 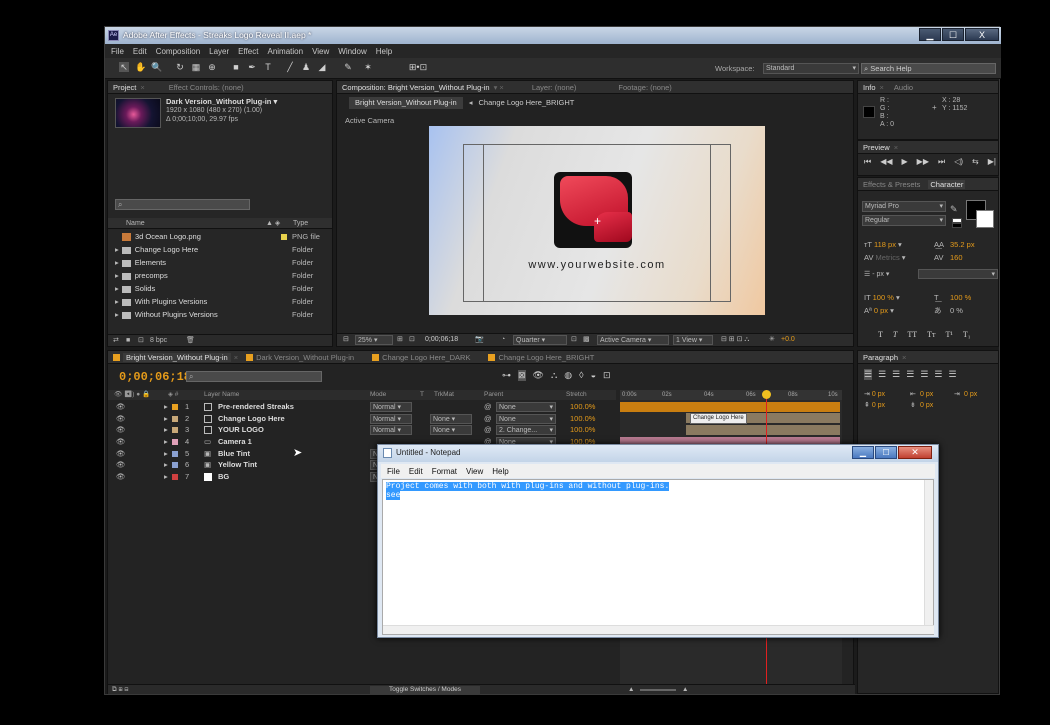 I want to click on grid-icon: ⊡, so click(x=412, y=340).